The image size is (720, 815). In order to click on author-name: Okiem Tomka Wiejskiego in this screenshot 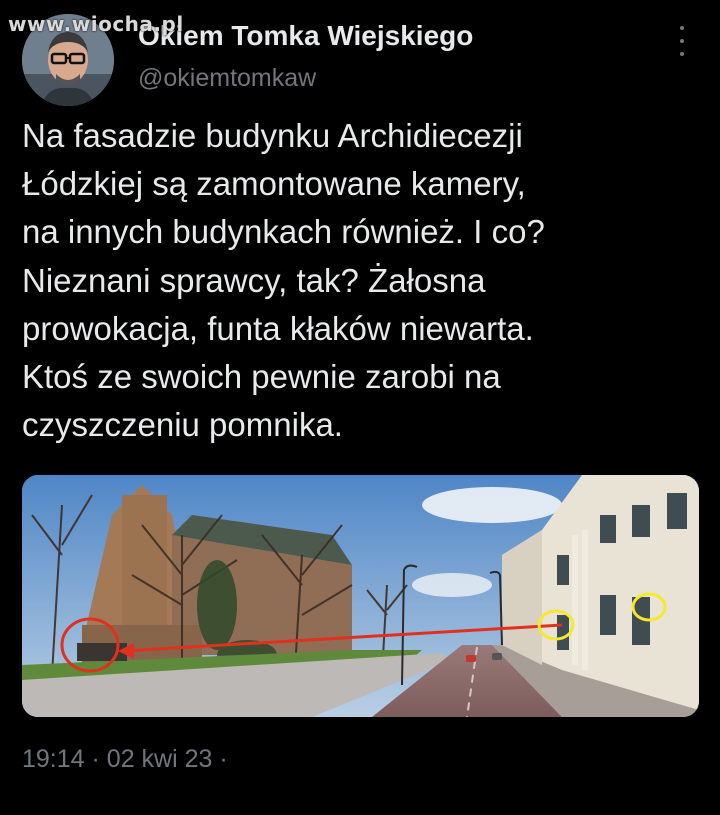, I will do `click(305, 36)`.